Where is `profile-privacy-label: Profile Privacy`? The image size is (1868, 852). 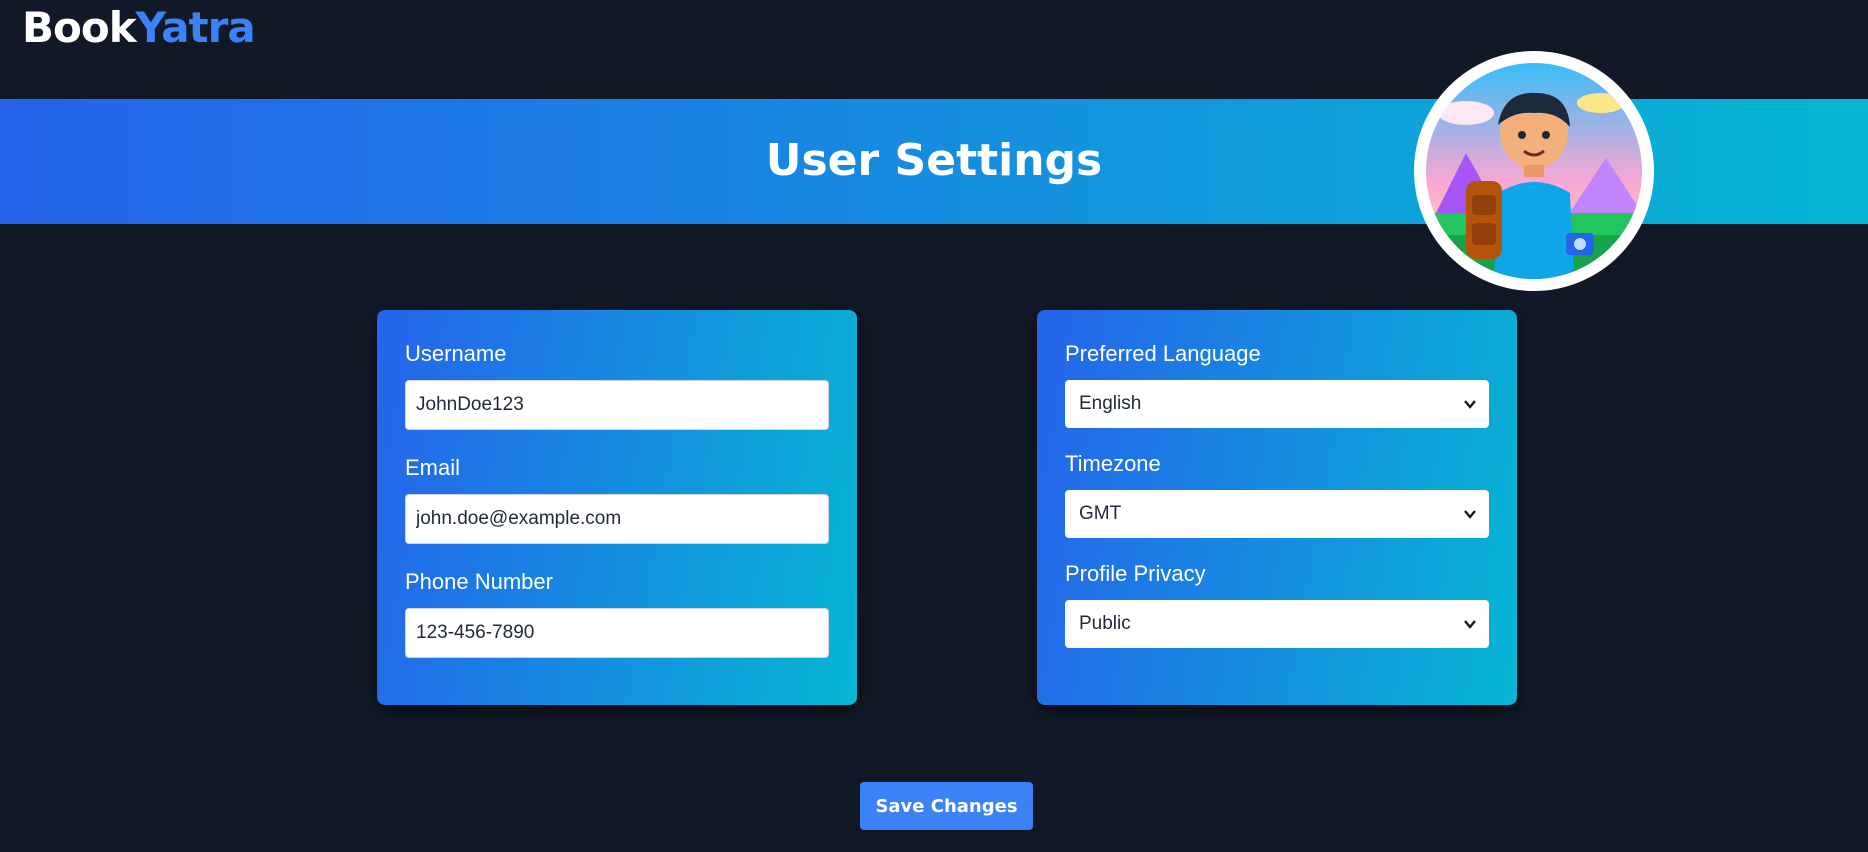
profile-privacy-label: Profile Privacy is located at coordinates (1135, 573).